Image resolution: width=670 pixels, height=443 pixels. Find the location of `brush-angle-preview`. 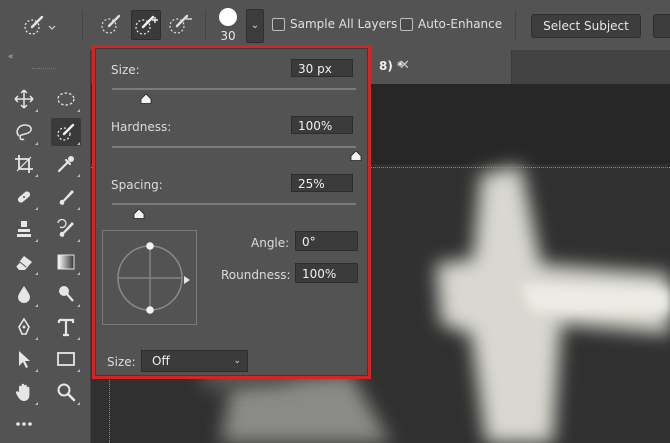

brush-angle-preview is located at coordinates (149, 277).